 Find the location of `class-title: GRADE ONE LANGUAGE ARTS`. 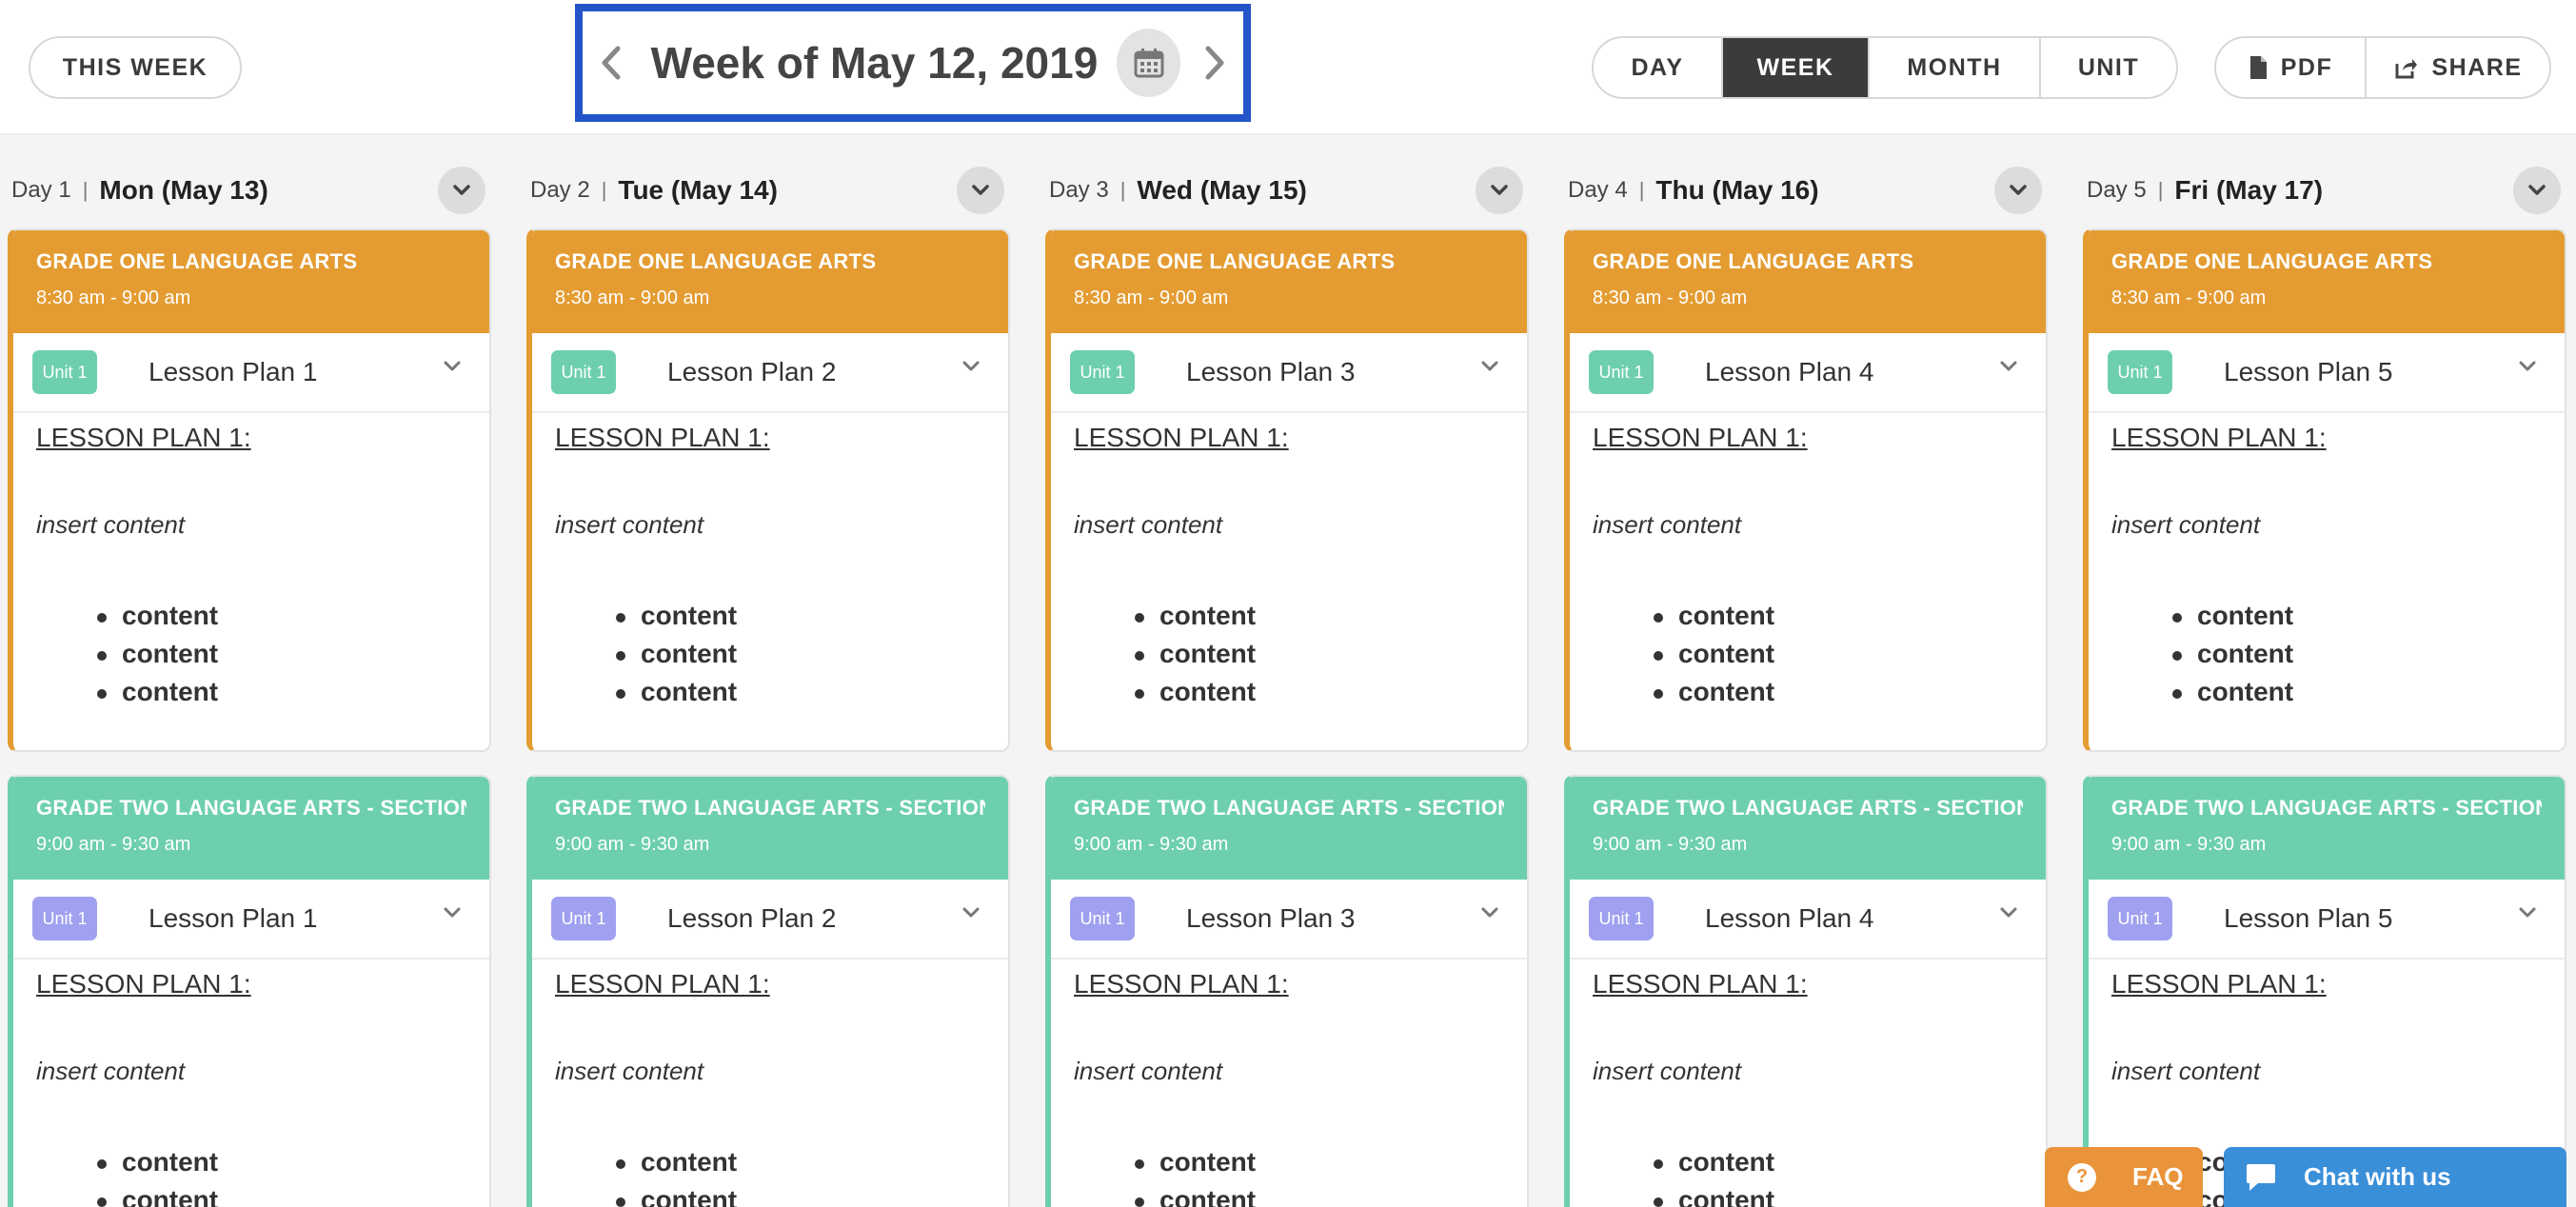

class-title: GRADE ONE LANGUAGE ARTS is located at coordinates (1753, 261).